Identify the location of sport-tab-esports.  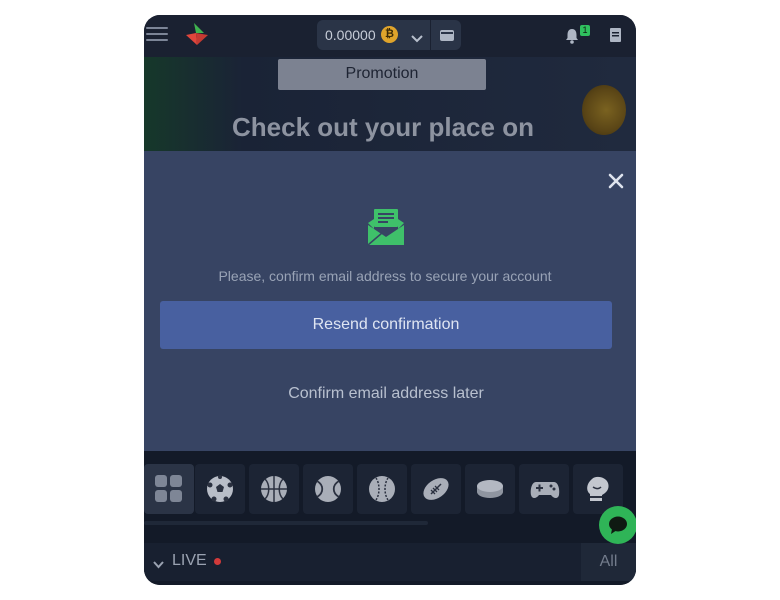
(544, 489).